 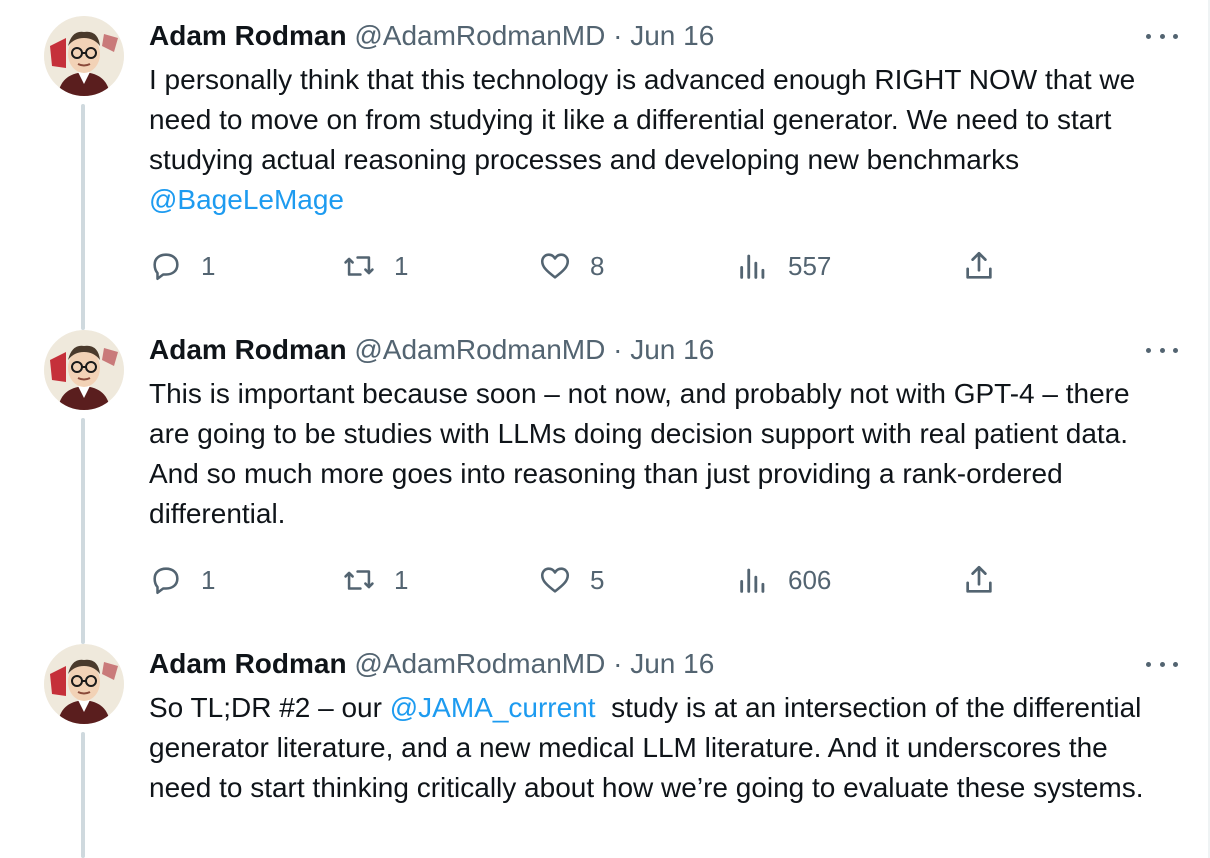 What do you see at coordinates (269, 707) in the screenshot?
I see `tweet-text-body: So TL;DR #2 – our` at bounding box center [269, 707].